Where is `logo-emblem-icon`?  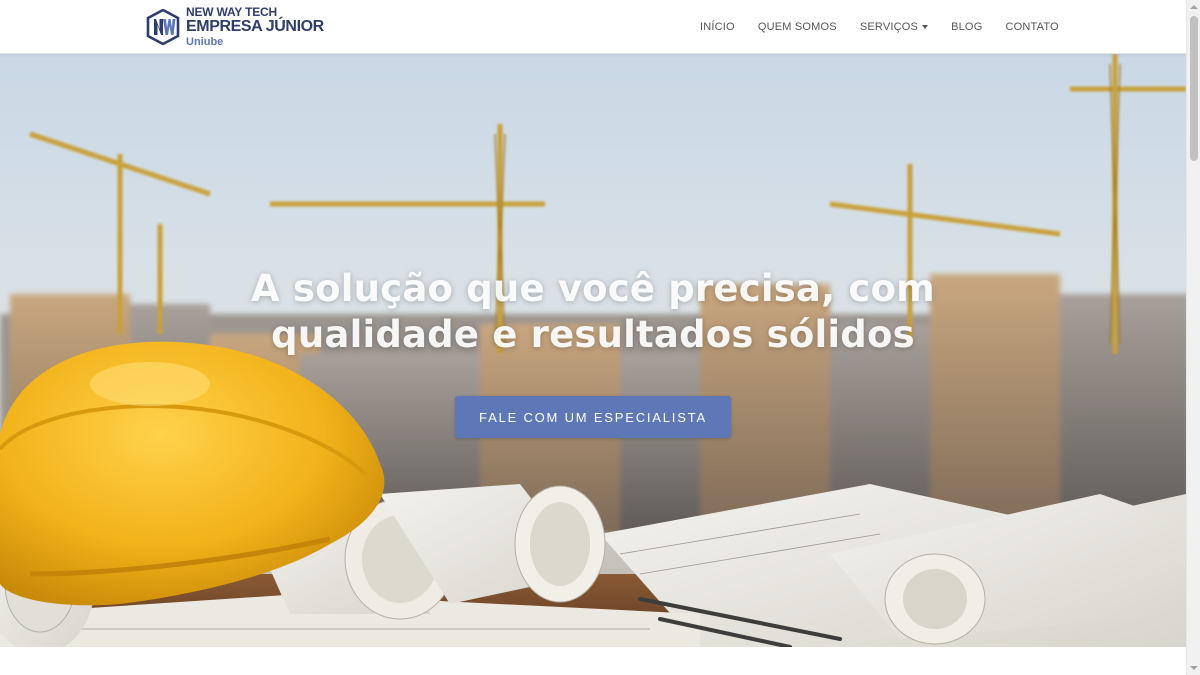 logo-emblem-icon is located at coordinates (163, 27).